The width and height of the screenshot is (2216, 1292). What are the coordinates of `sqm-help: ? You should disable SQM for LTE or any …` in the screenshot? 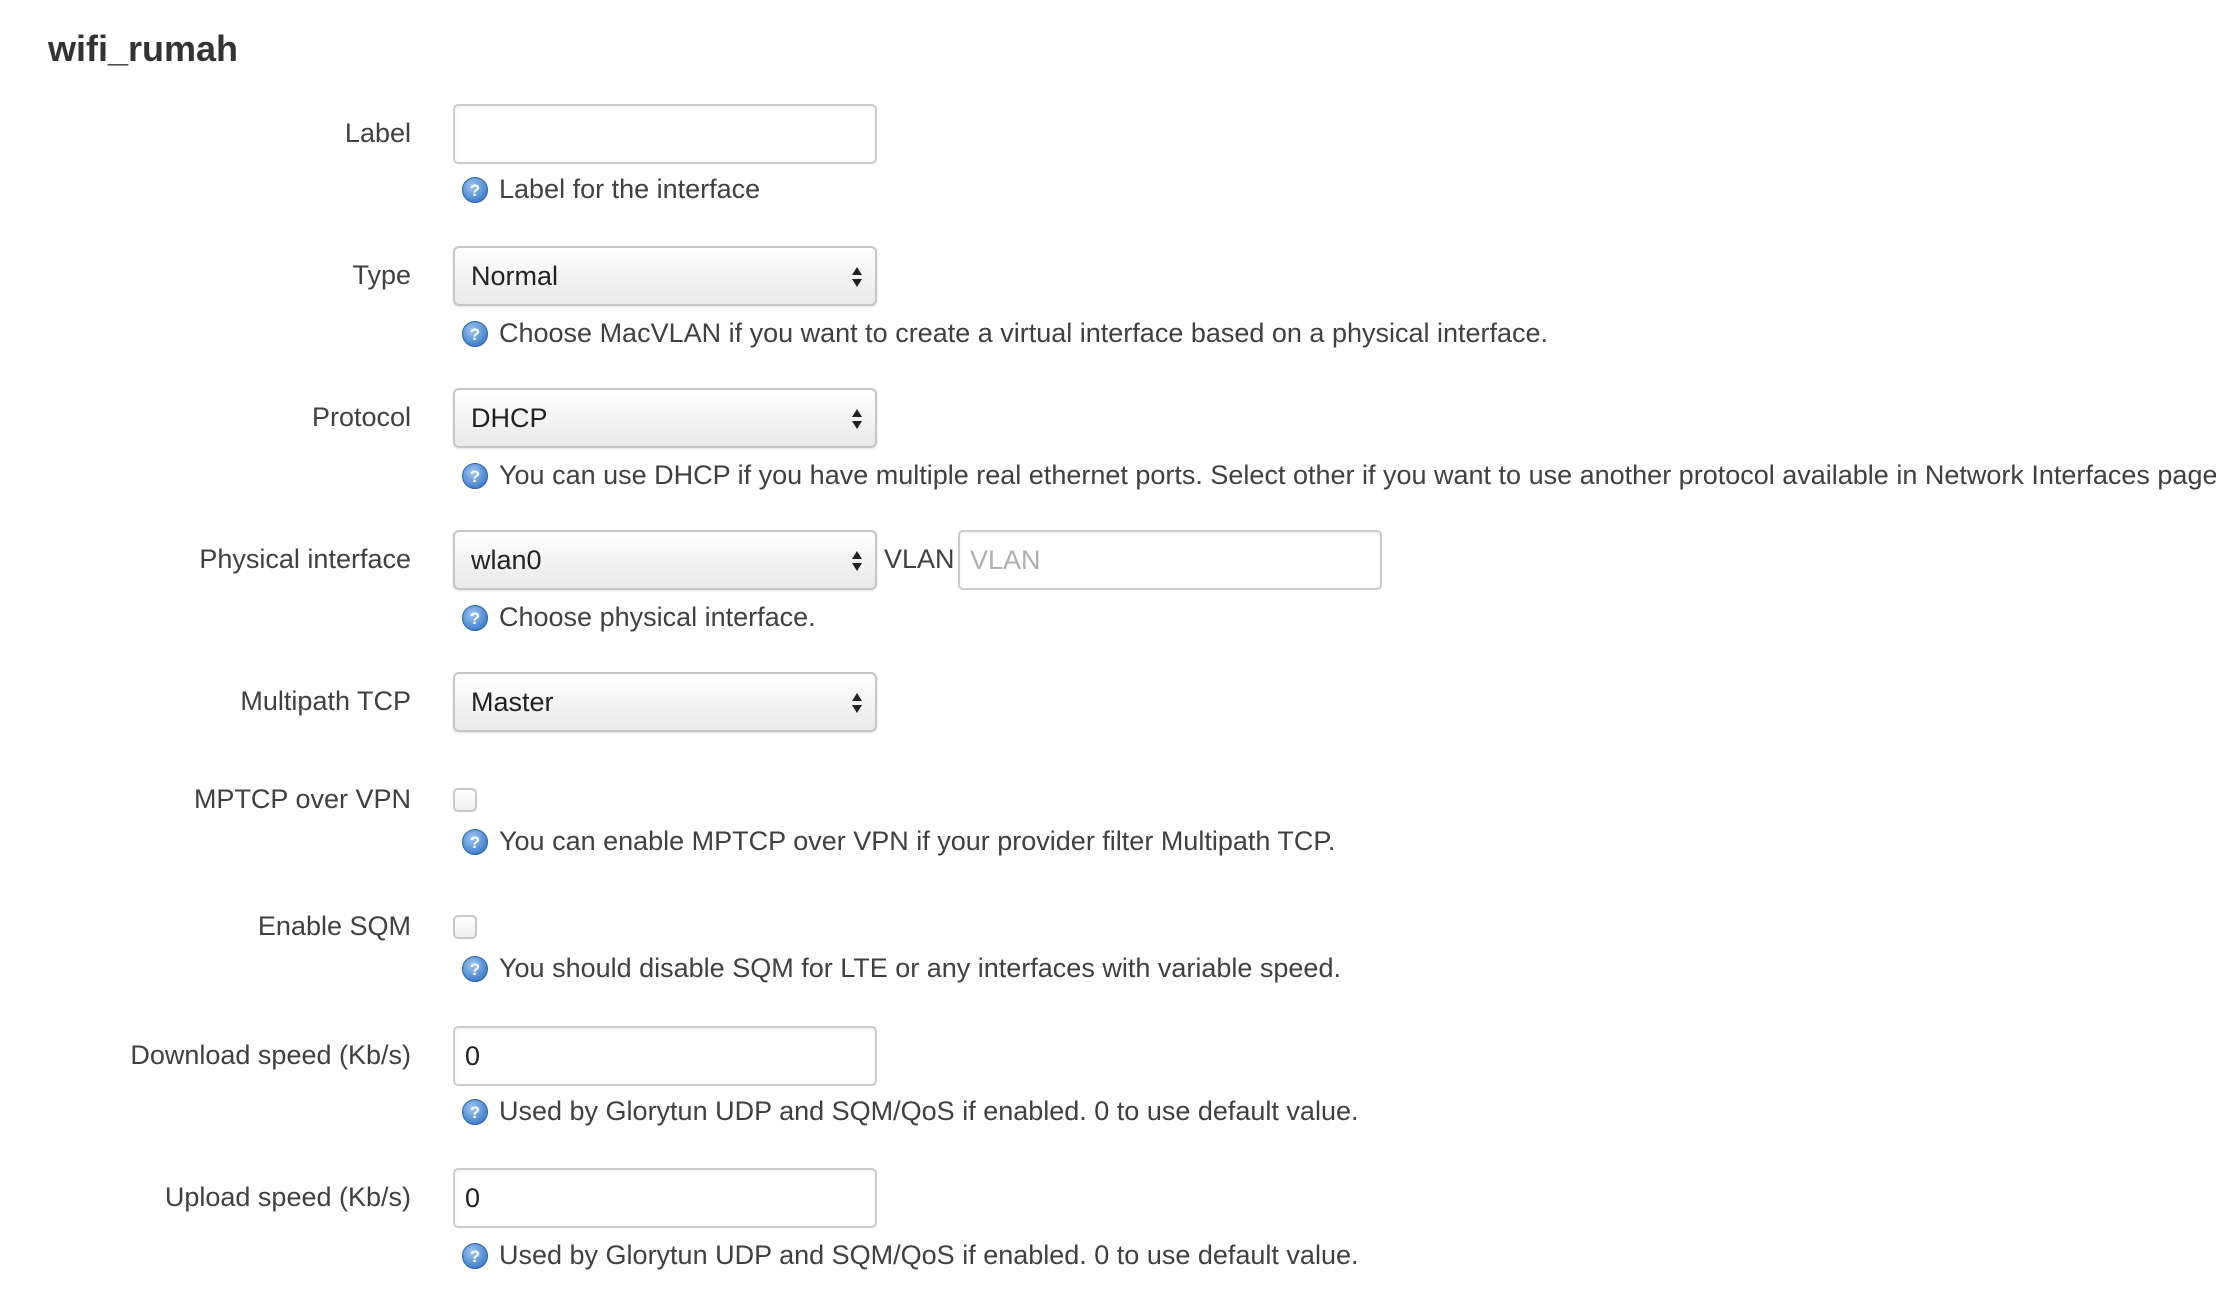 It's located at (901, 968).